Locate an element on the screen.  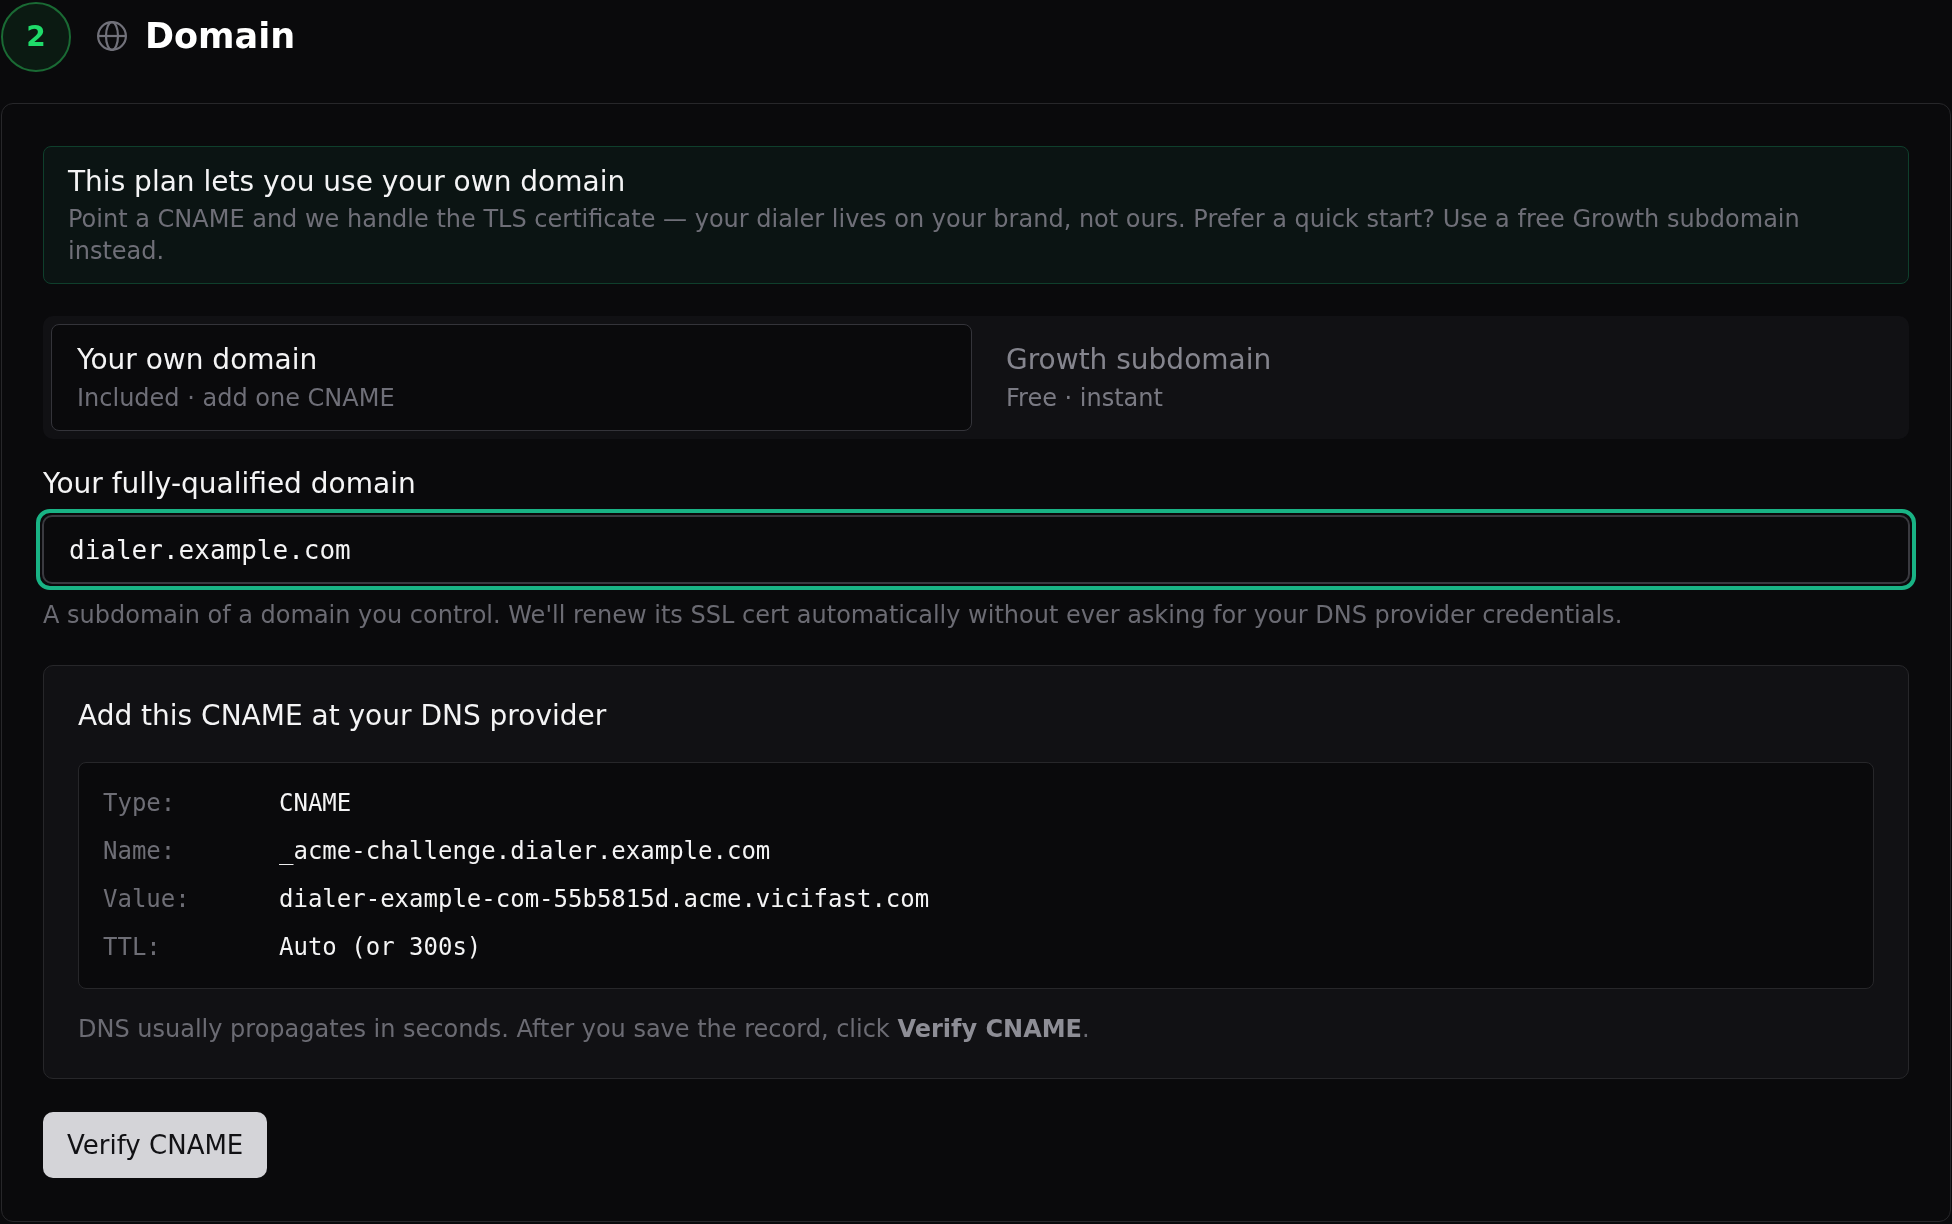
record-label: Name: is located at coordinates (140, 851).